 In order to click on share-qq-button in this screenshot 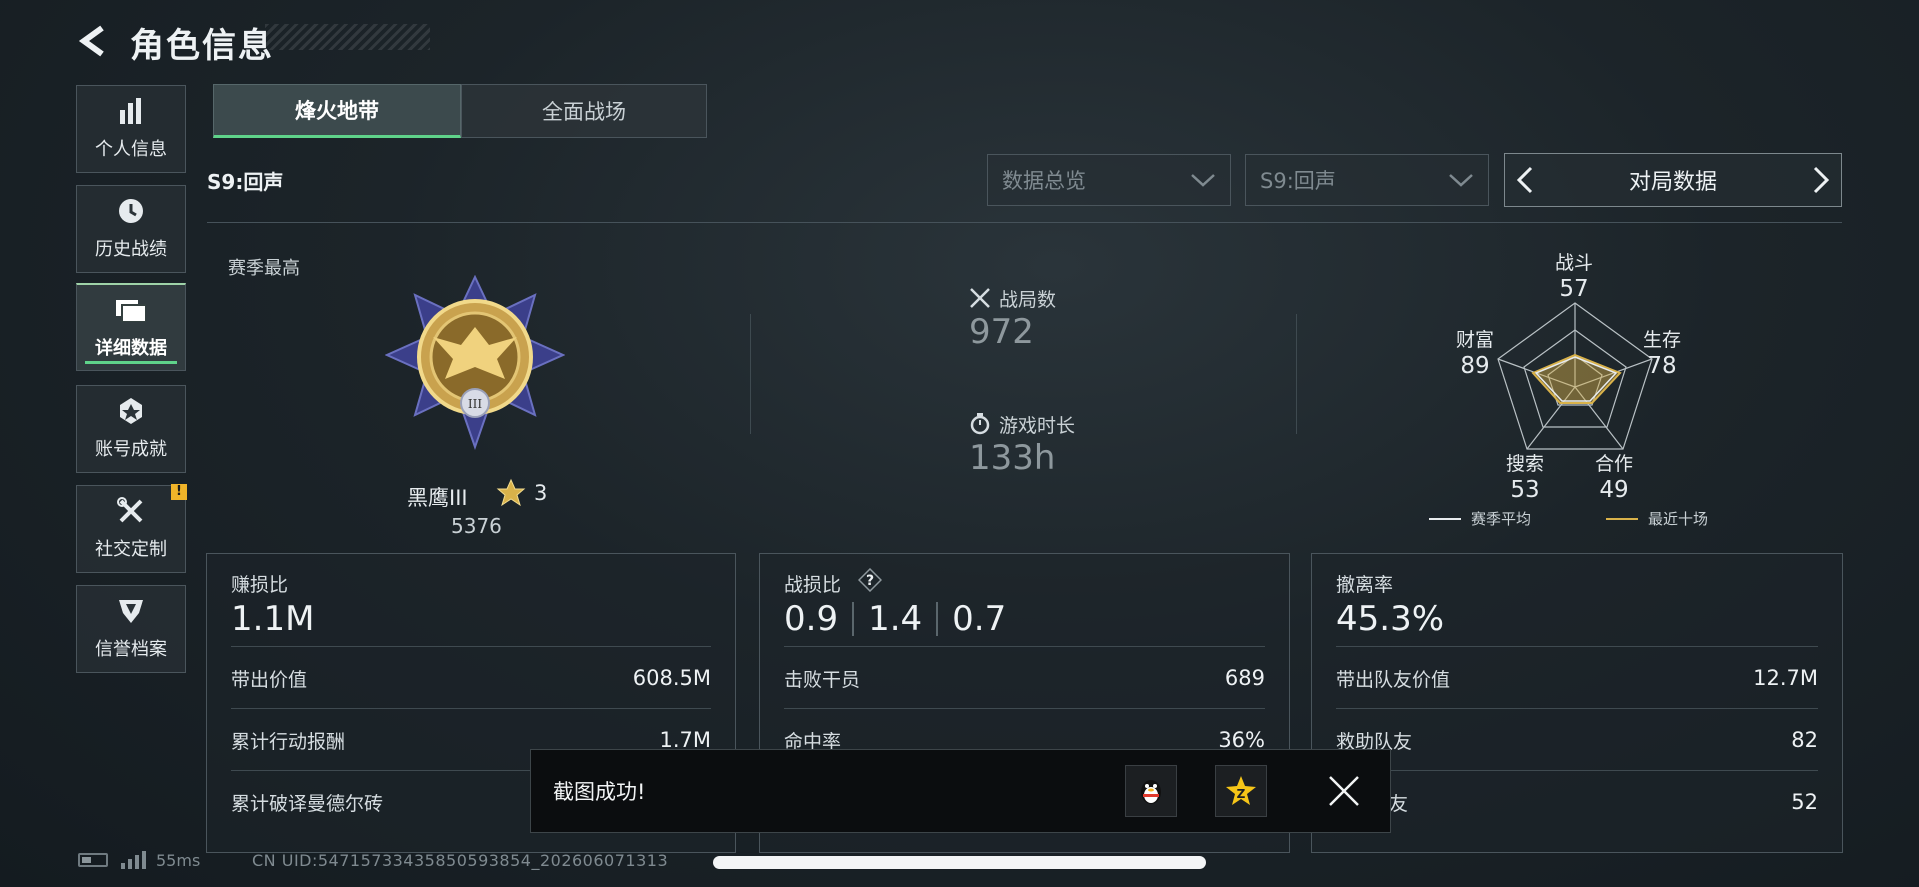, I will do `click(1151, 791)`.